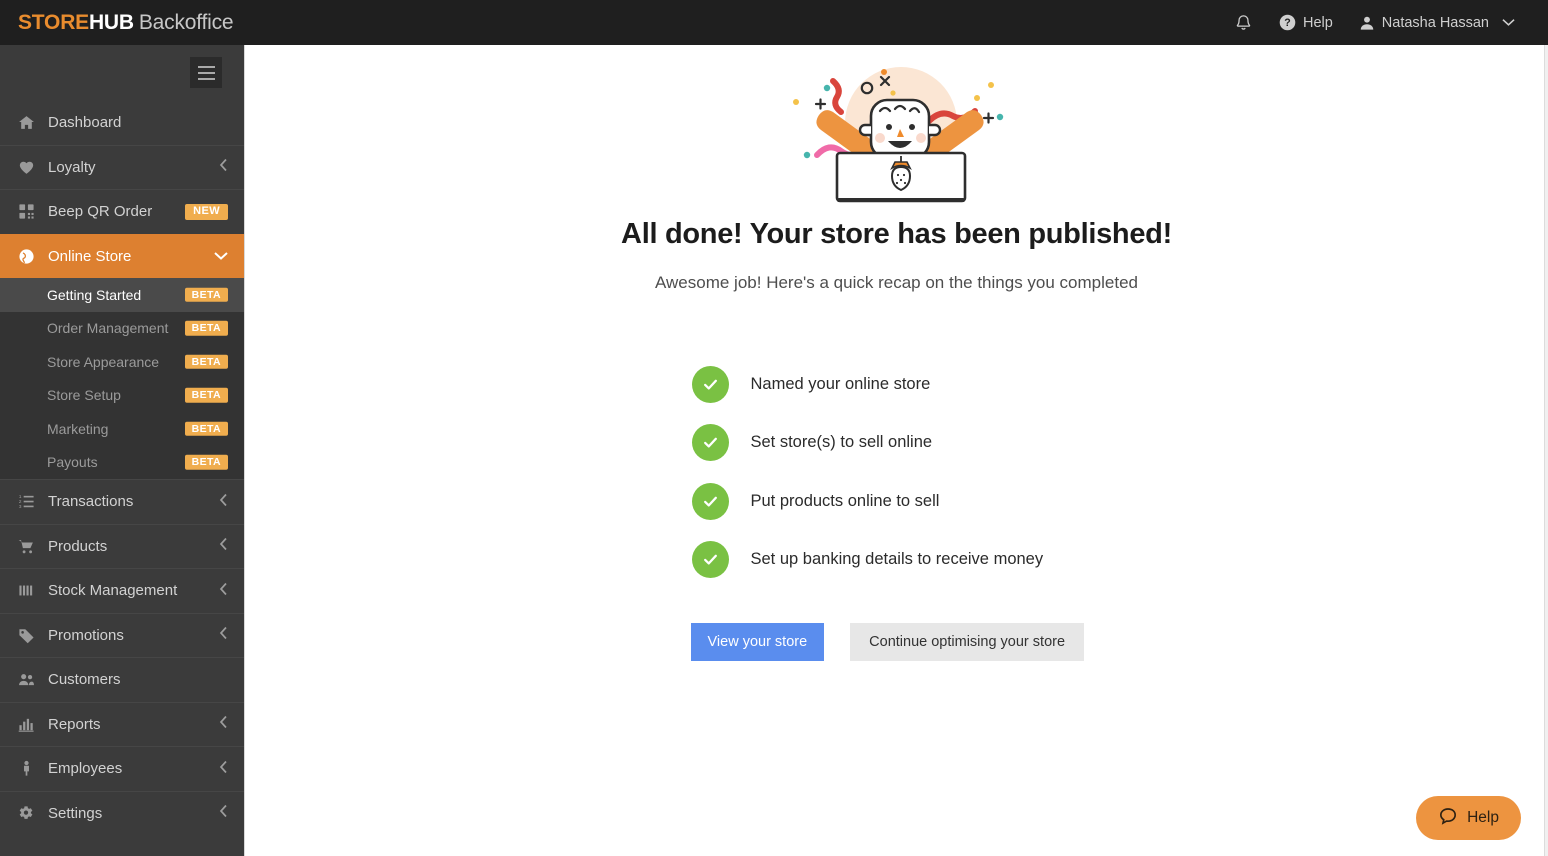 The image size is (1548, 856). I want to click on sidebar-item-label: Settings, so click(75, 813).